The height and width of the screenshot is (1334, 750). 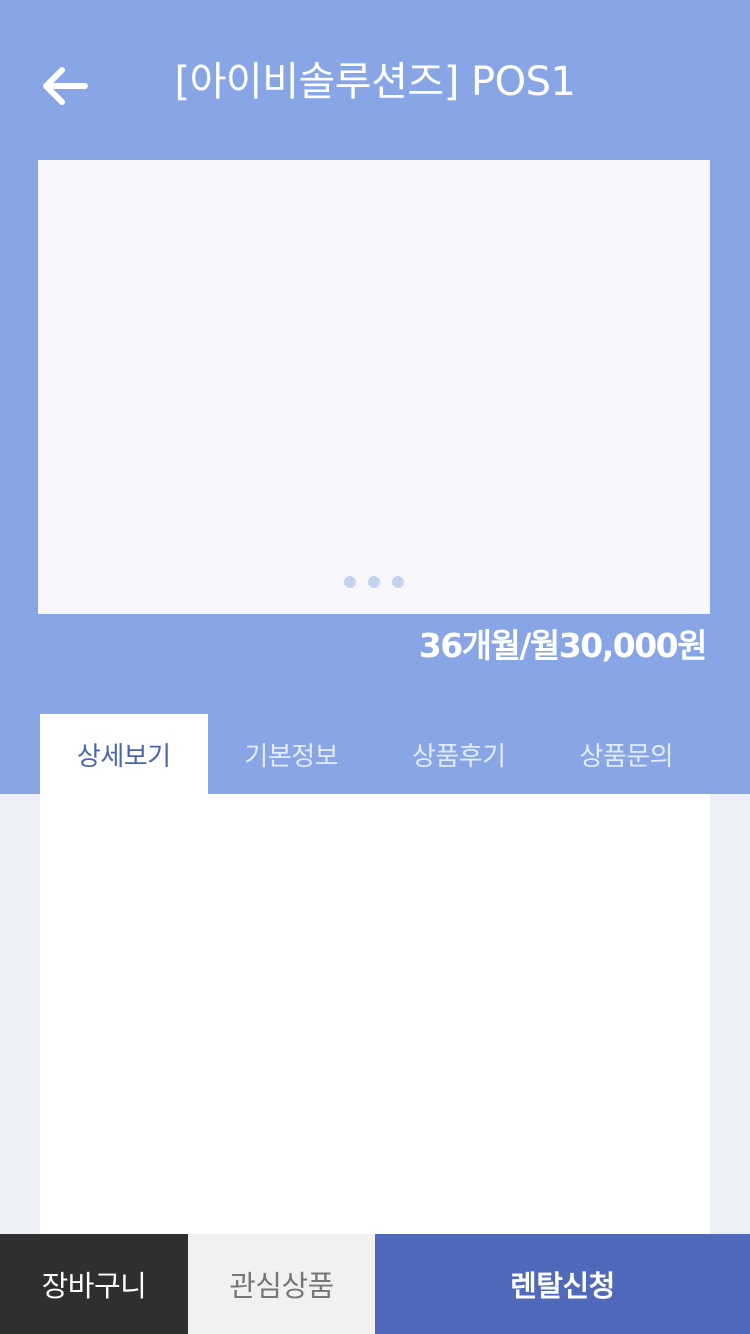 What do you see at coordinates (292, 754) in the screenshot?
I see `tab-basic-info: 기본정보` at bounding box center [292, 754].